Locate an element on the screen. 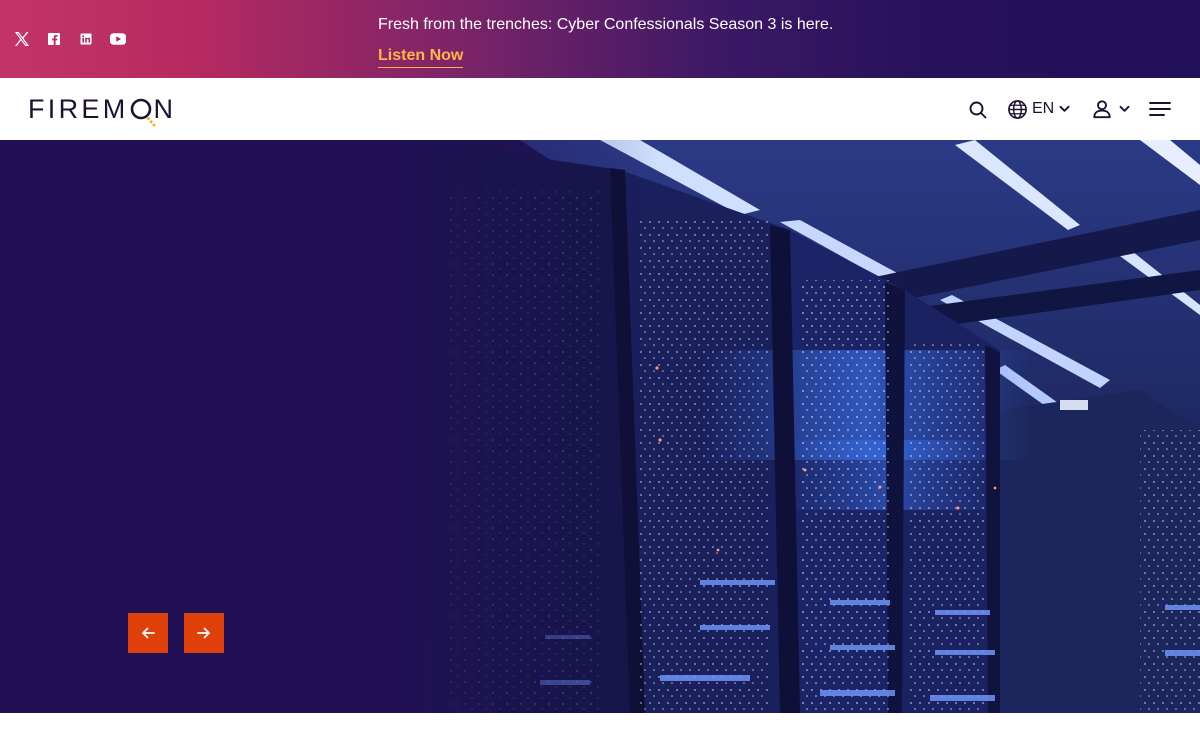  listen-now-link: Listen Now is located at coordinates (421, 57).